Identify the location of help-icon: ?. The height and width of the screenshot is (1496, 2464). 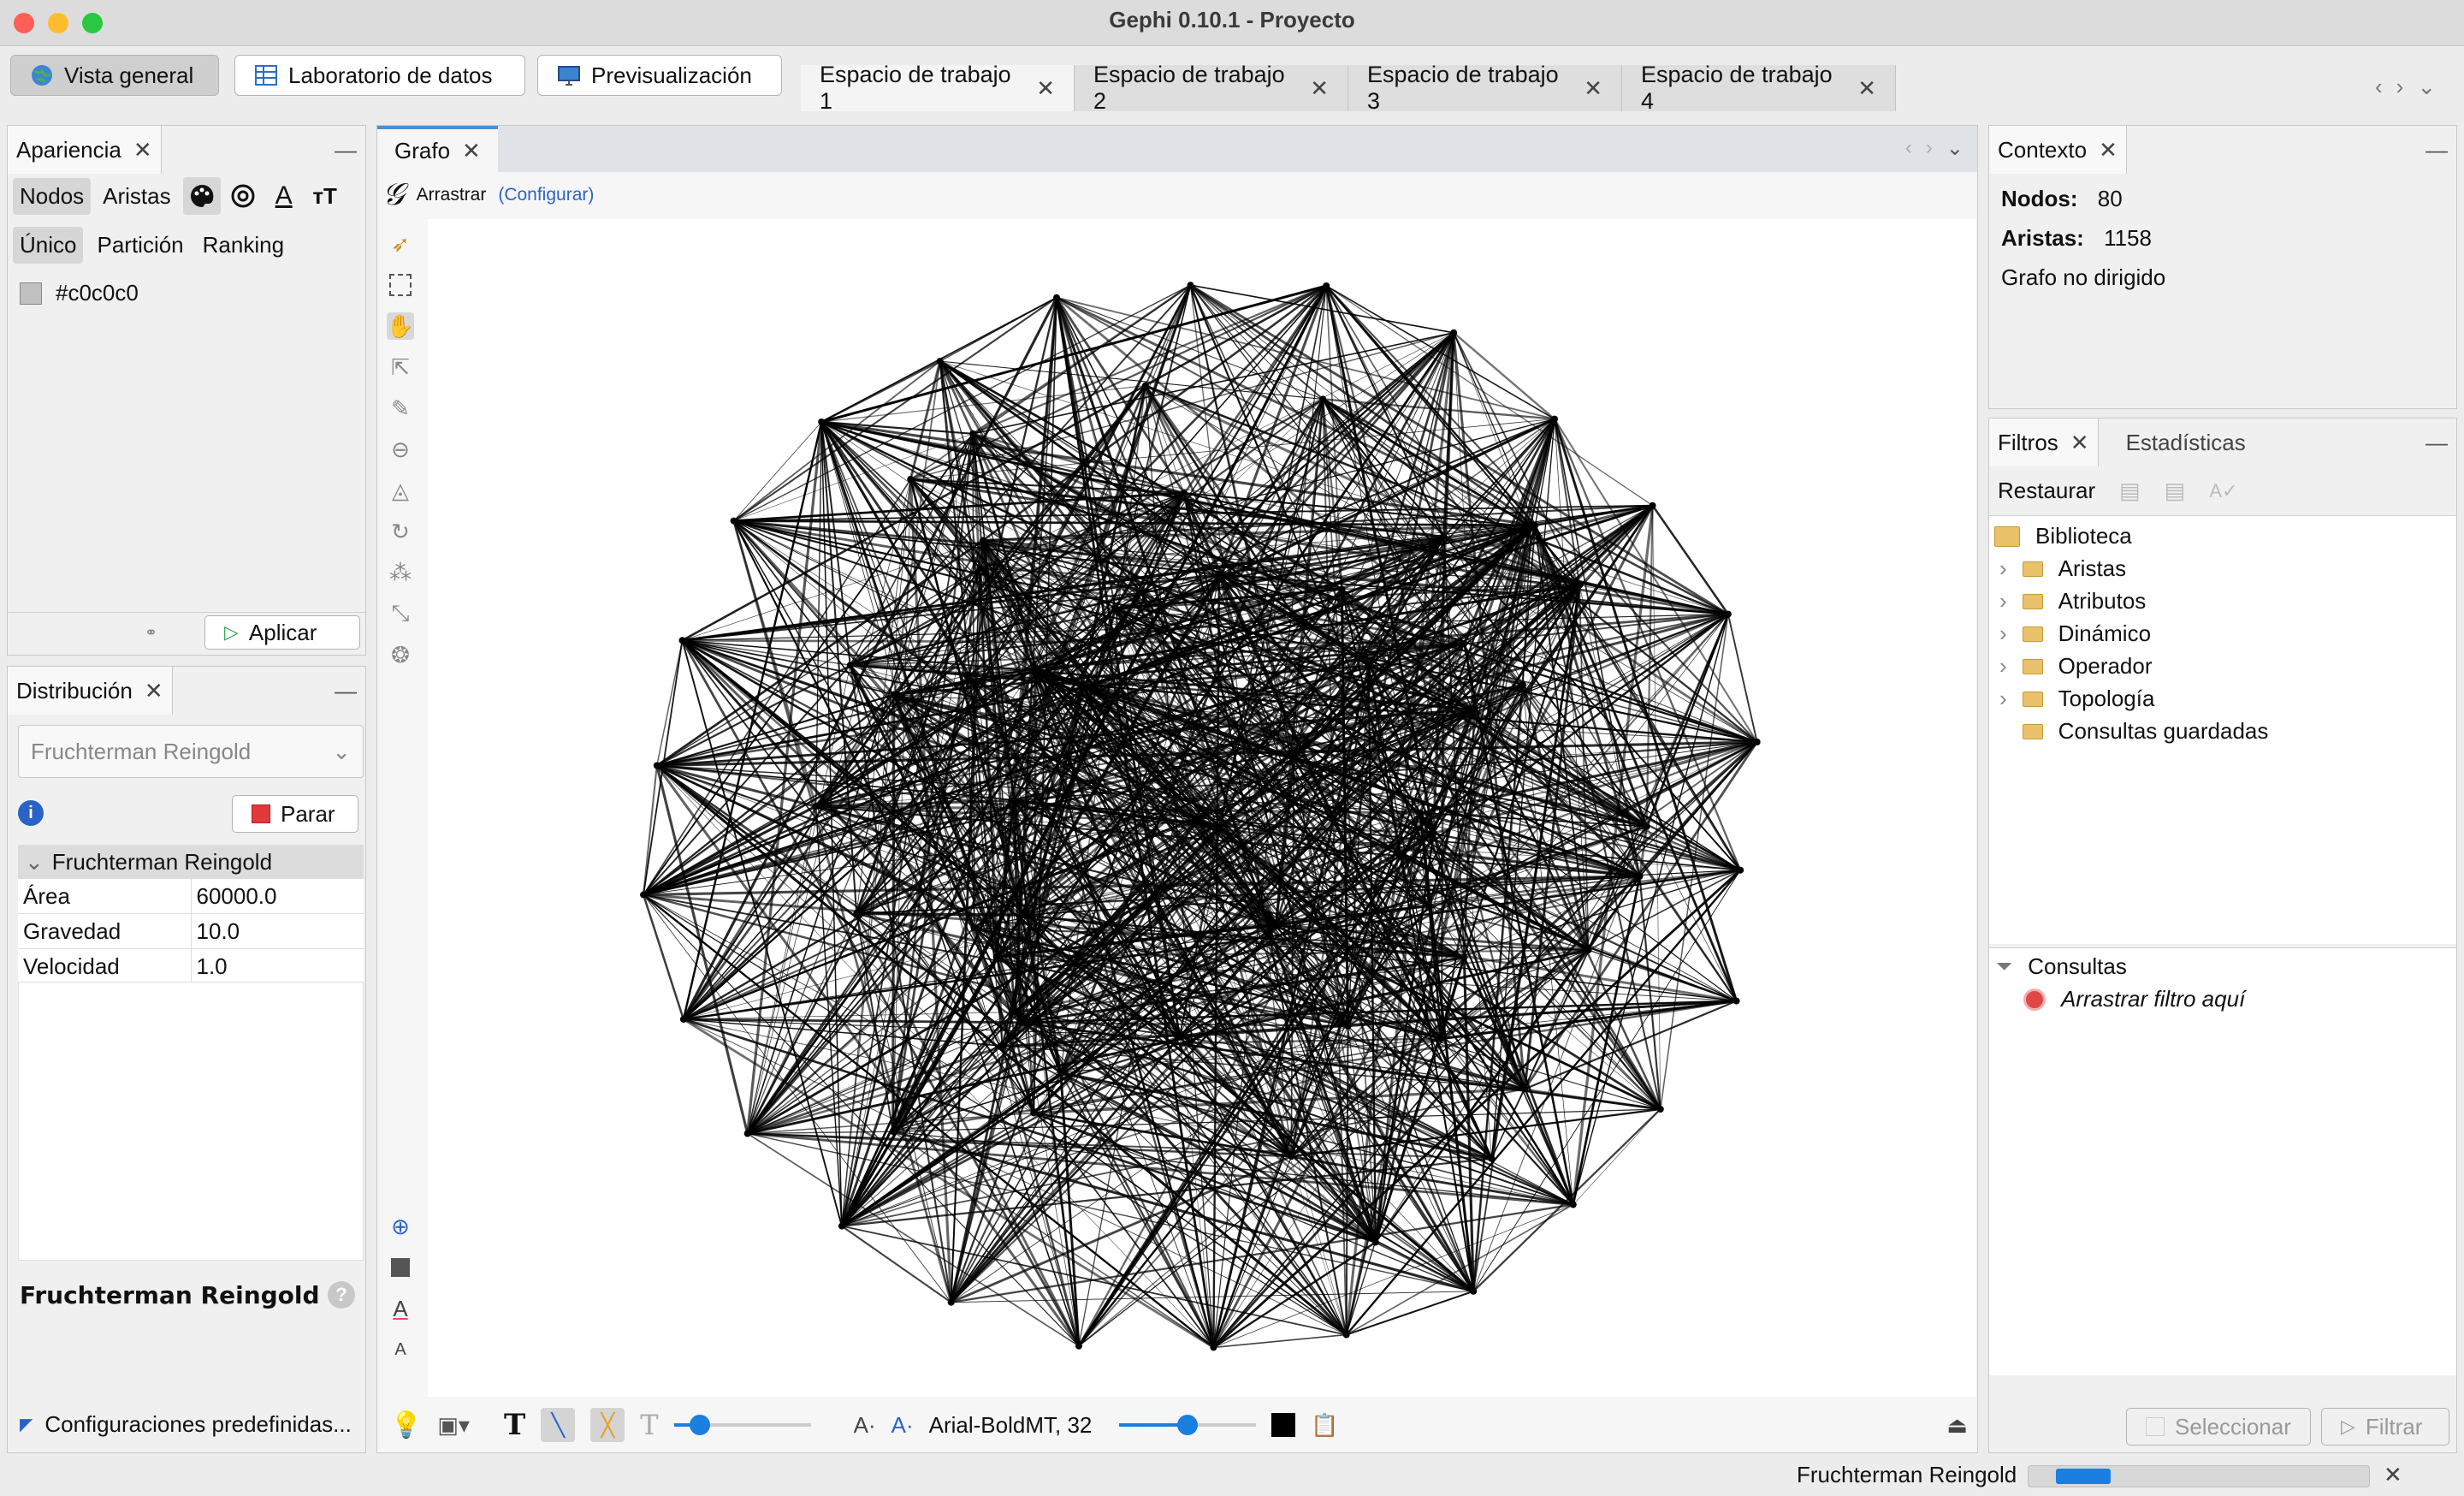
(341, 1295).